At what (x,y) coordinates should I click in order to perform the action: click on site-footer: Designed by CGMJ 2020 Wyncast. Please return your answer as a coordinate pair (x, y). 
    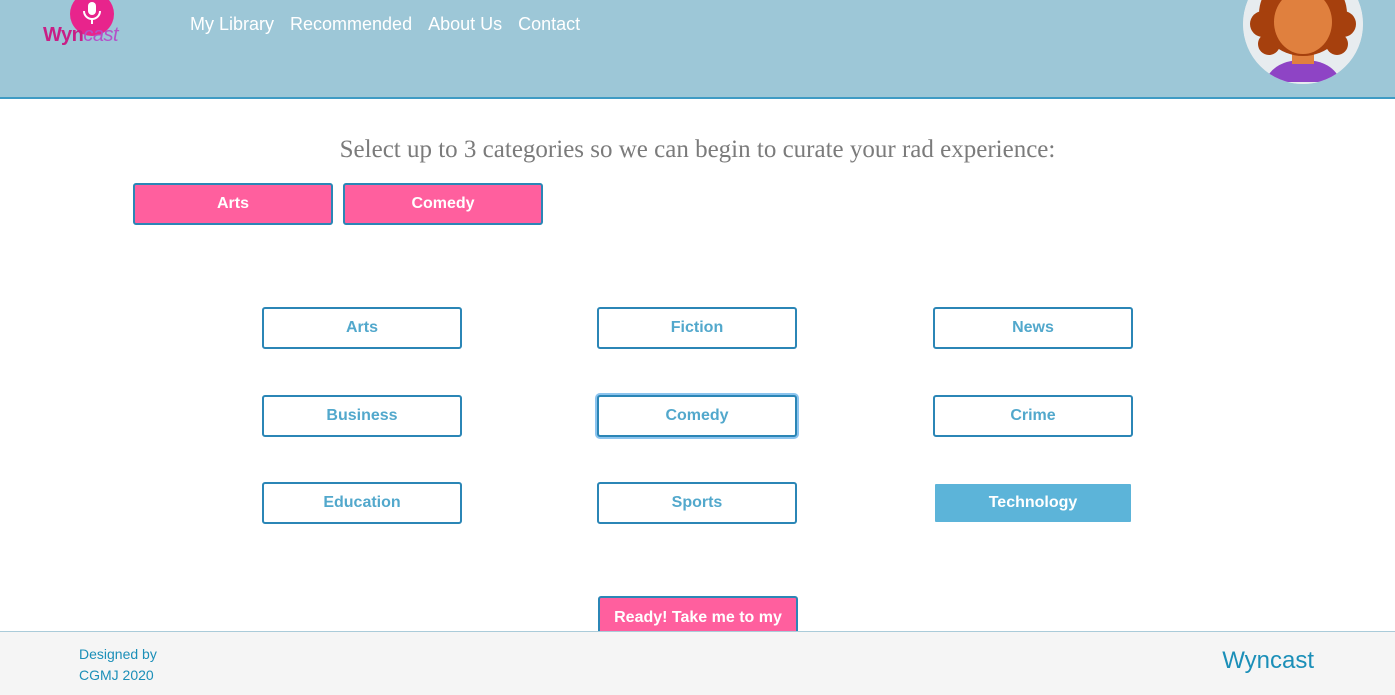
    Looking at the image, I should click on (697, 663).